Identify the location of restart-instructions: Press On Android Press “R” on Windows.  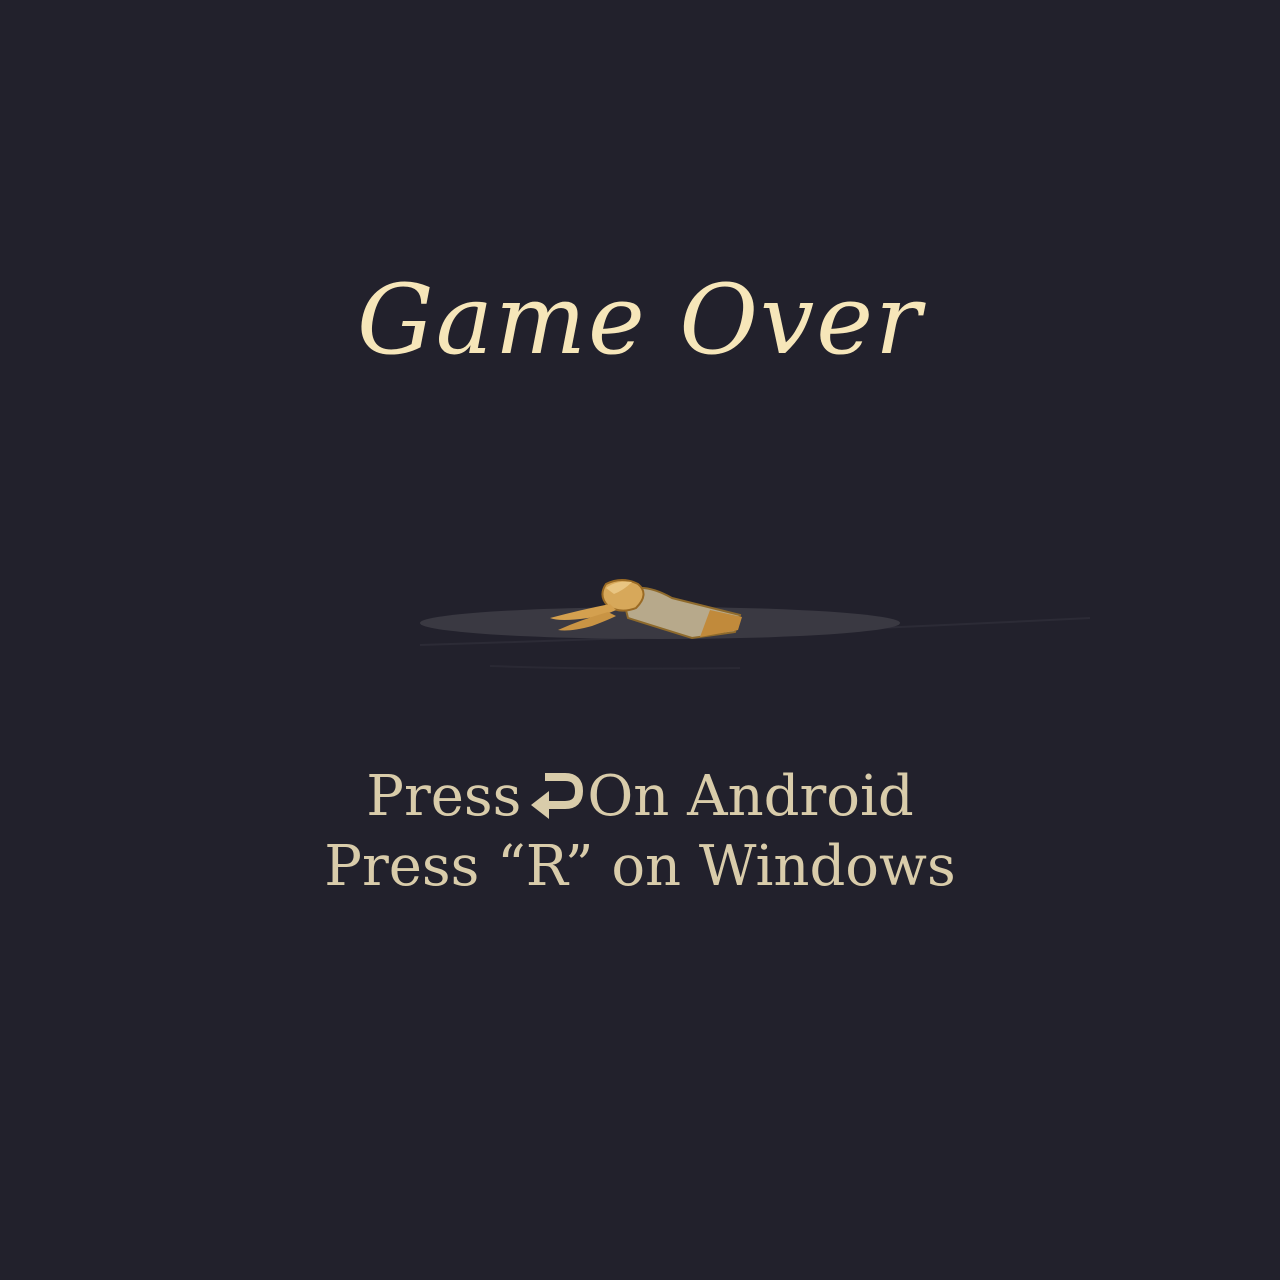
(640, 832).